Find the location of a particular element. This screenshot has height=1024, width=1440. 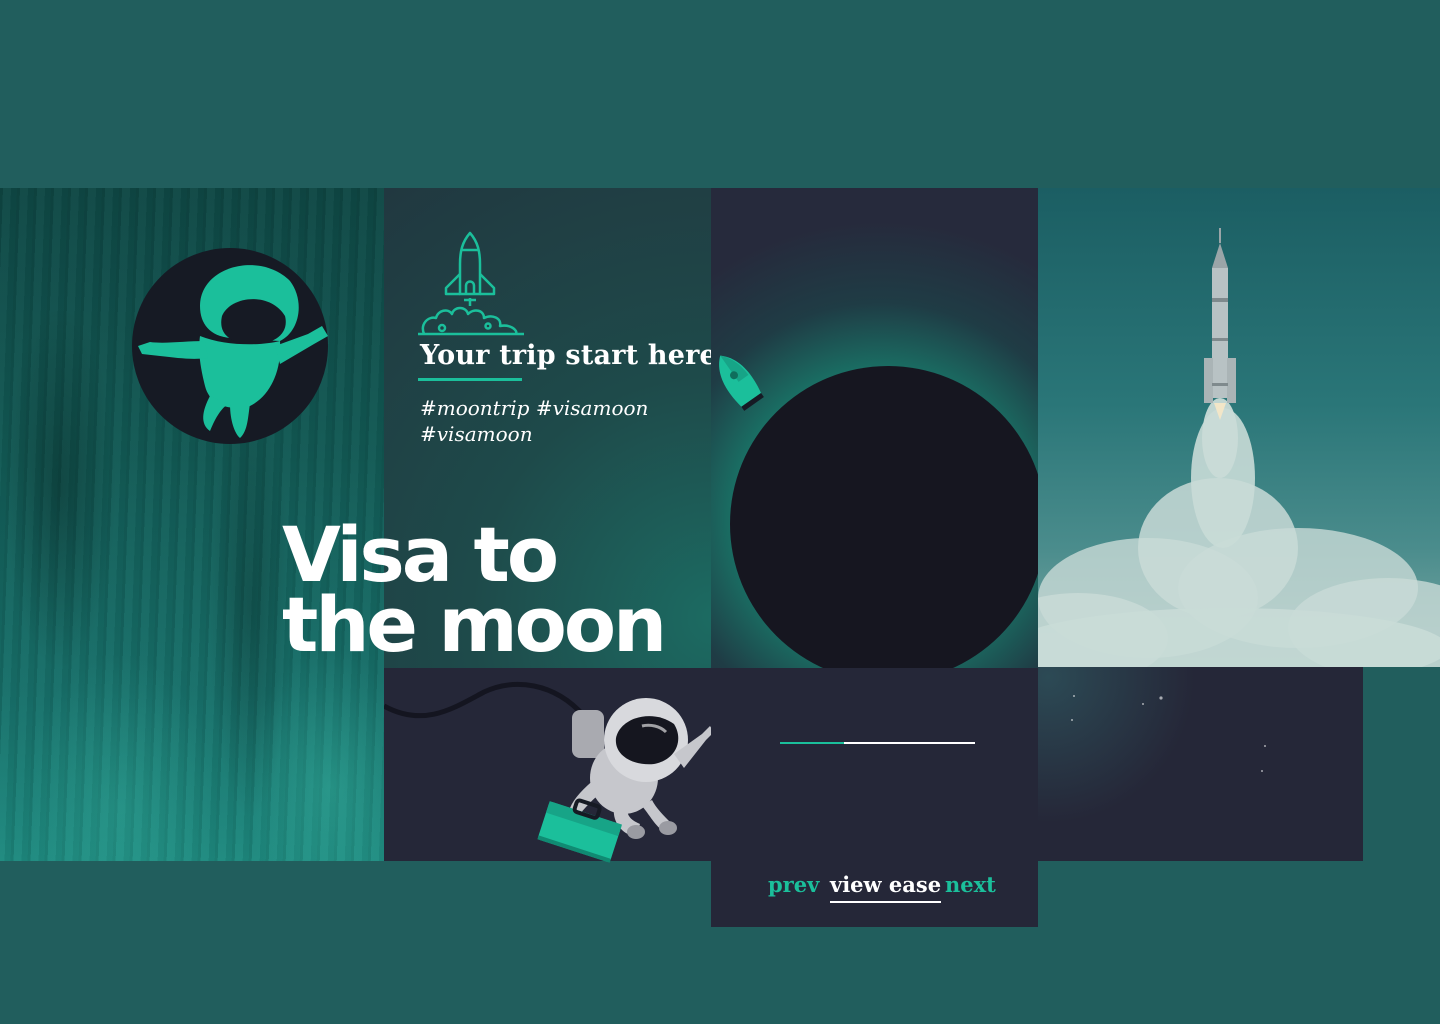

next-button: next is located at coordinates (970, 884).